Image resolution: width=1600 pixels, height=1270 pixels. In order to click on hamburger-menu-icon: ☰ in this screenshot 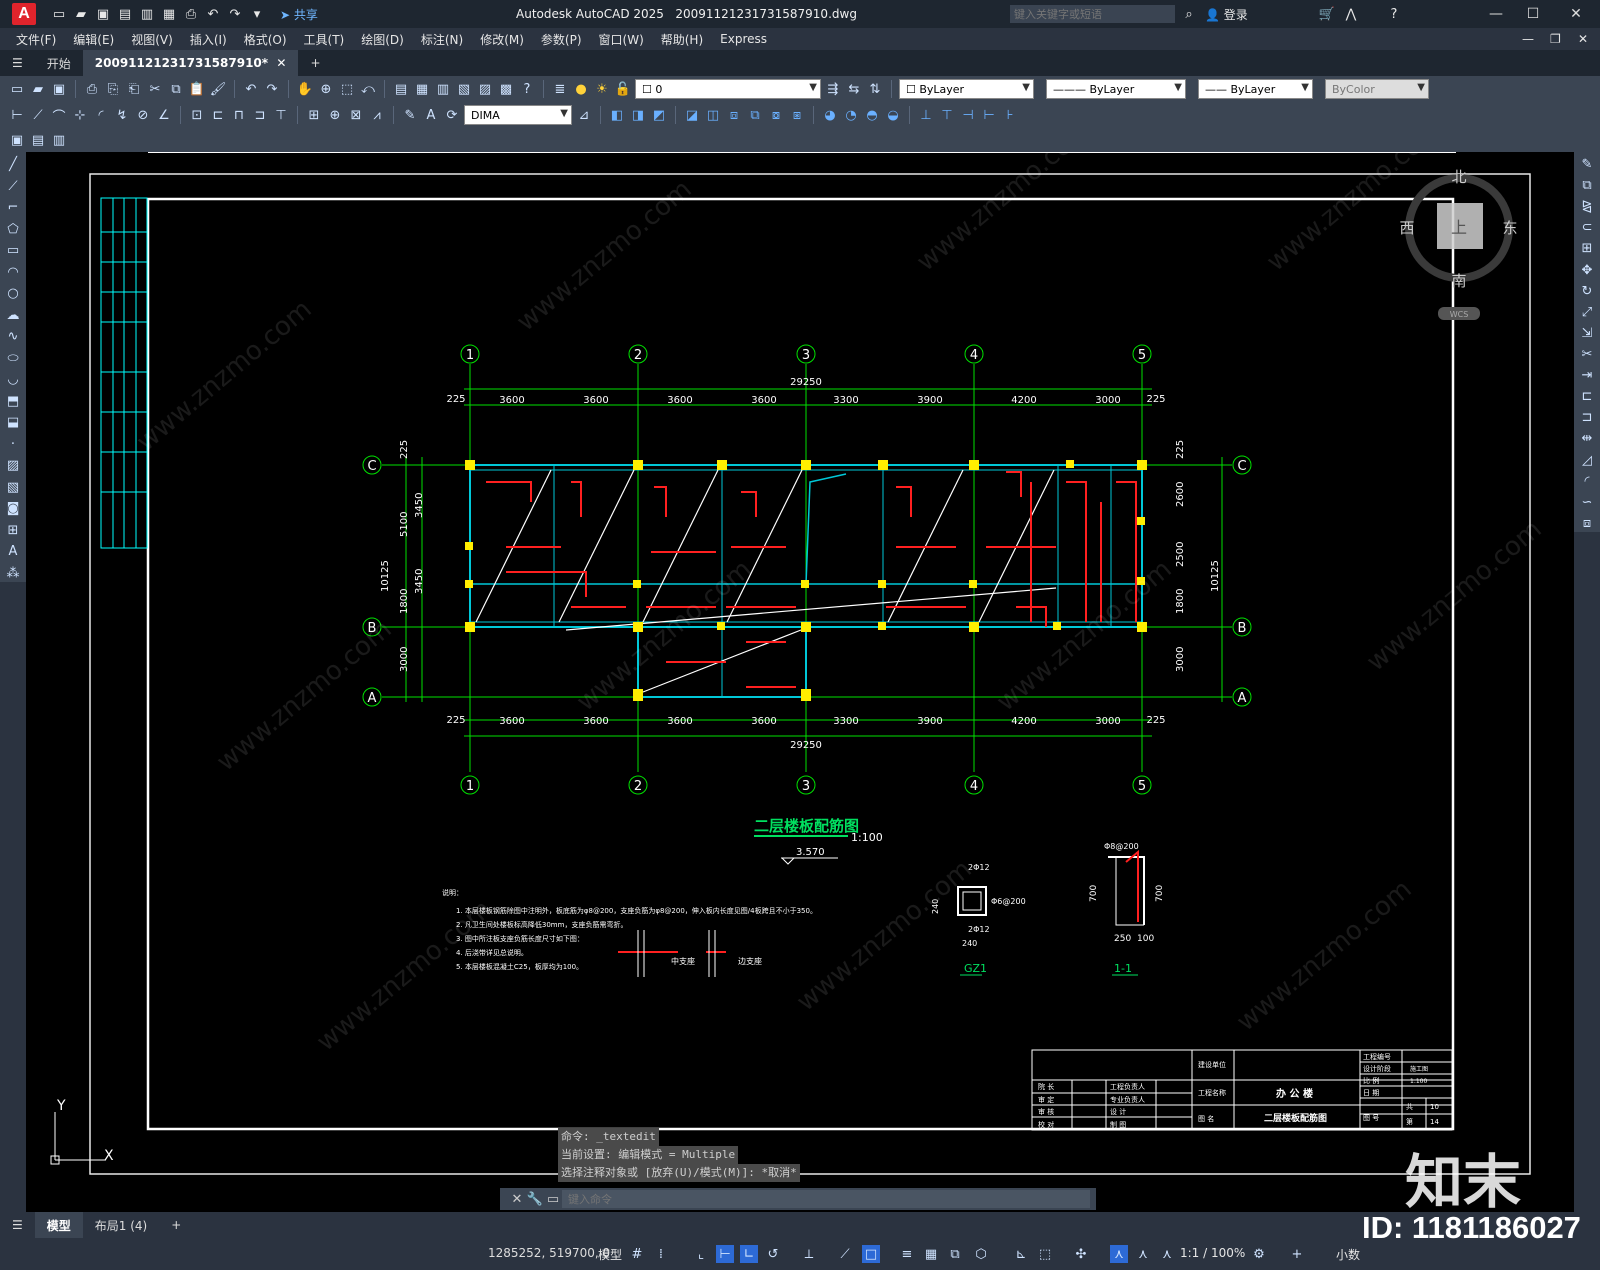, I will do `click(17, 63)`.